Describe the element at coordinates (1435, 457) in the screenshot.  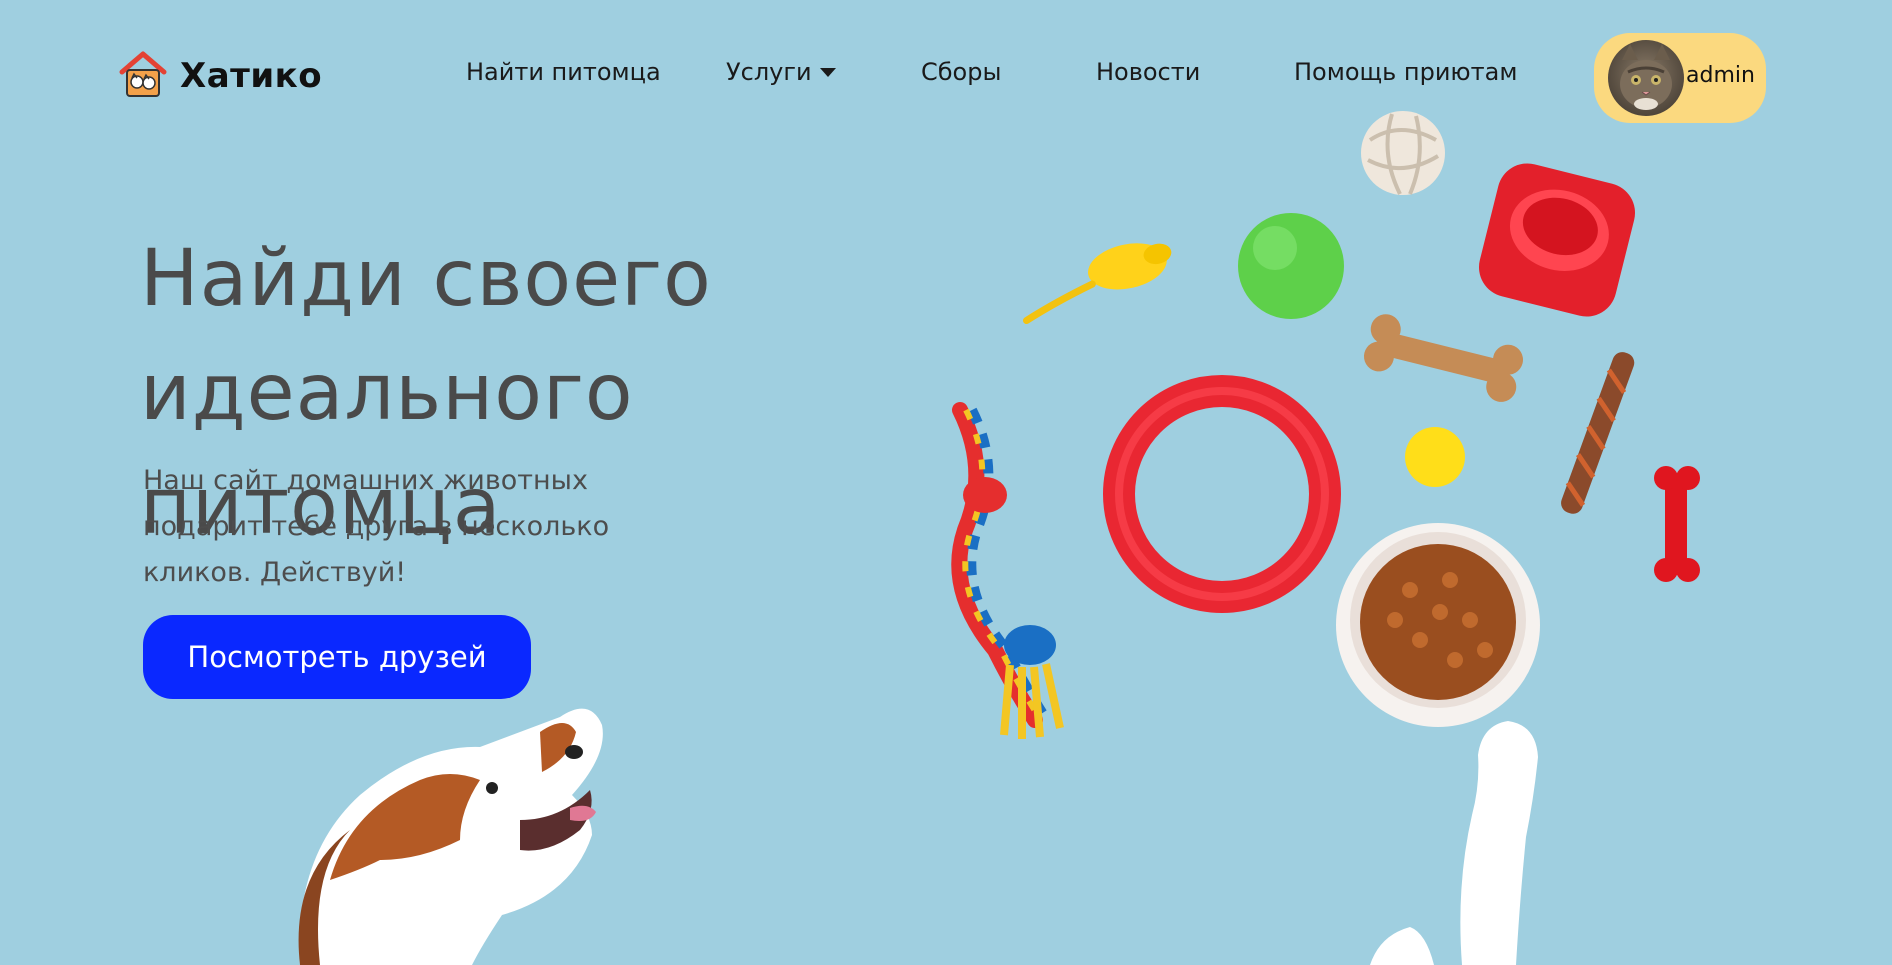
I see `yellow-ball-icon` at that location.